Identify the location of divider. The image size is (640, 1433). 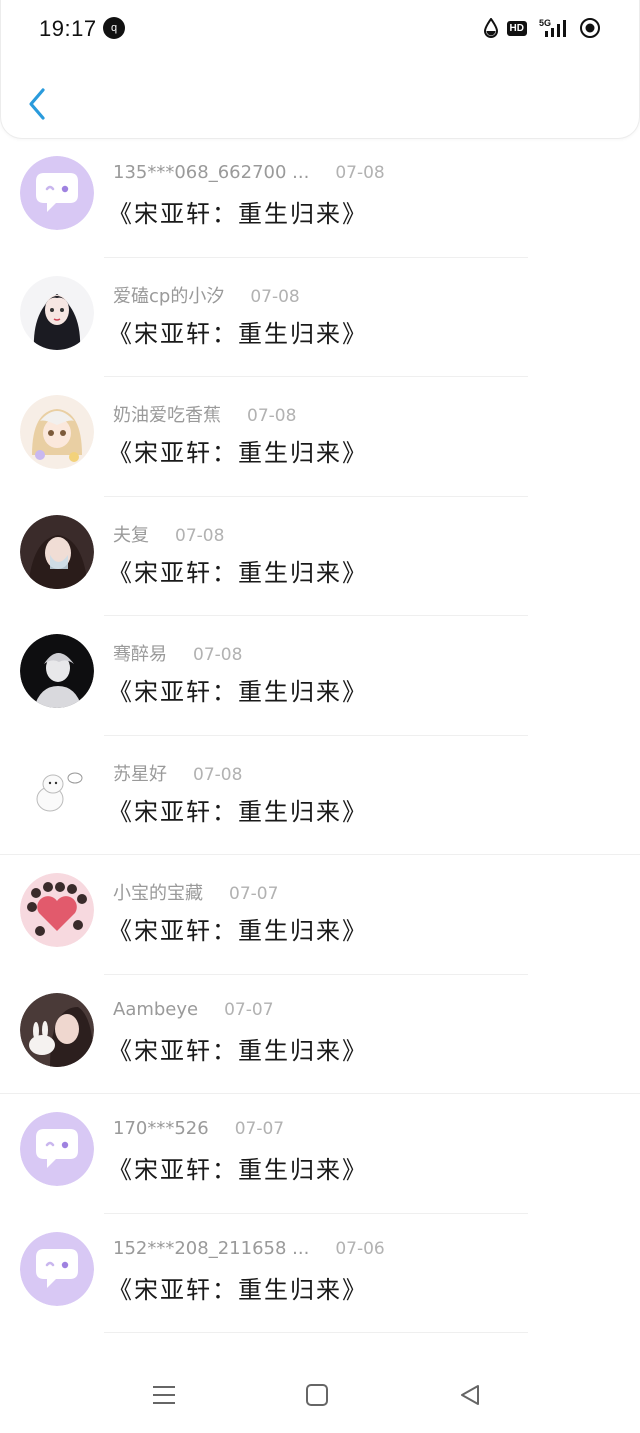
(316, 1332).